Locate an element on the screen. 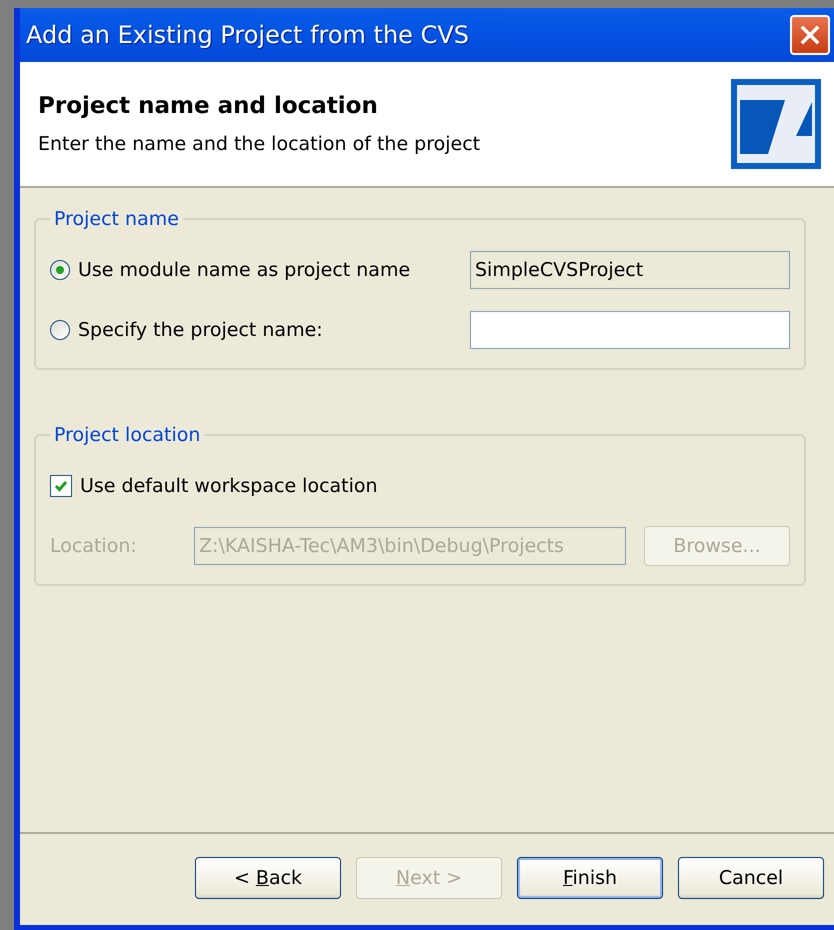 The width and height of the screenshot is (834, 930). radio-option: Use module name as project name is located at coordinates (230, 270).